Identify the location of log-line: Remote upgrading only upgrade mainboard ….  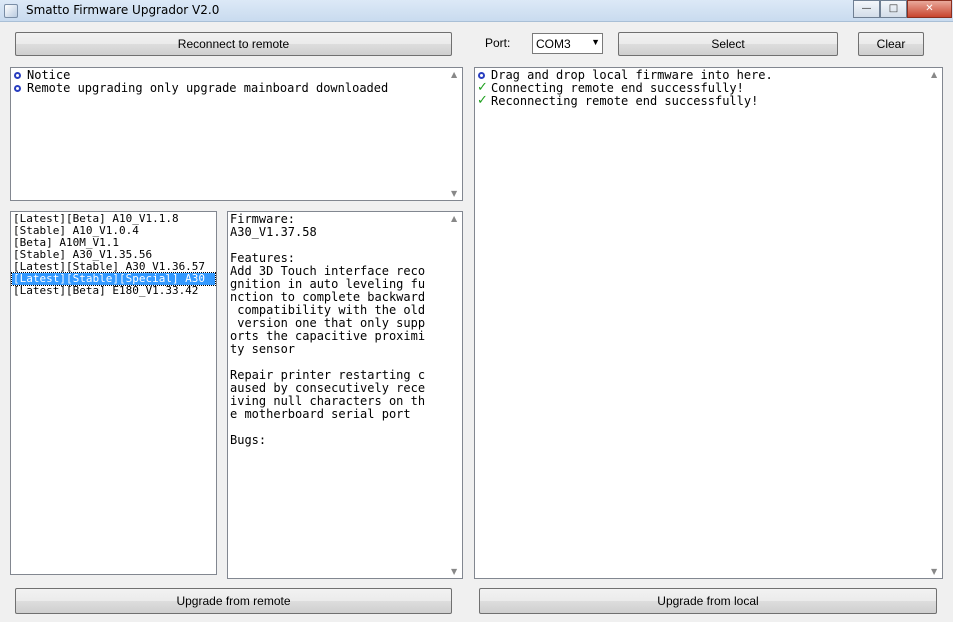
(200, 88).